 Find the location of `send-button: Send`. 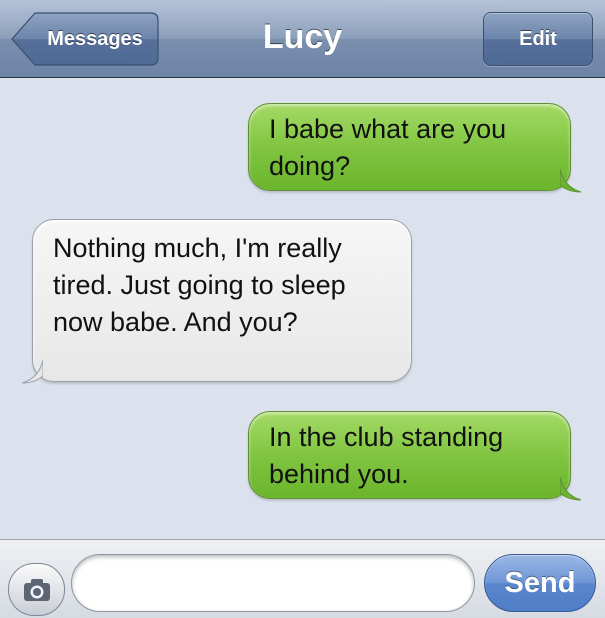

send-button: Send is located at coordinates (540, 583).